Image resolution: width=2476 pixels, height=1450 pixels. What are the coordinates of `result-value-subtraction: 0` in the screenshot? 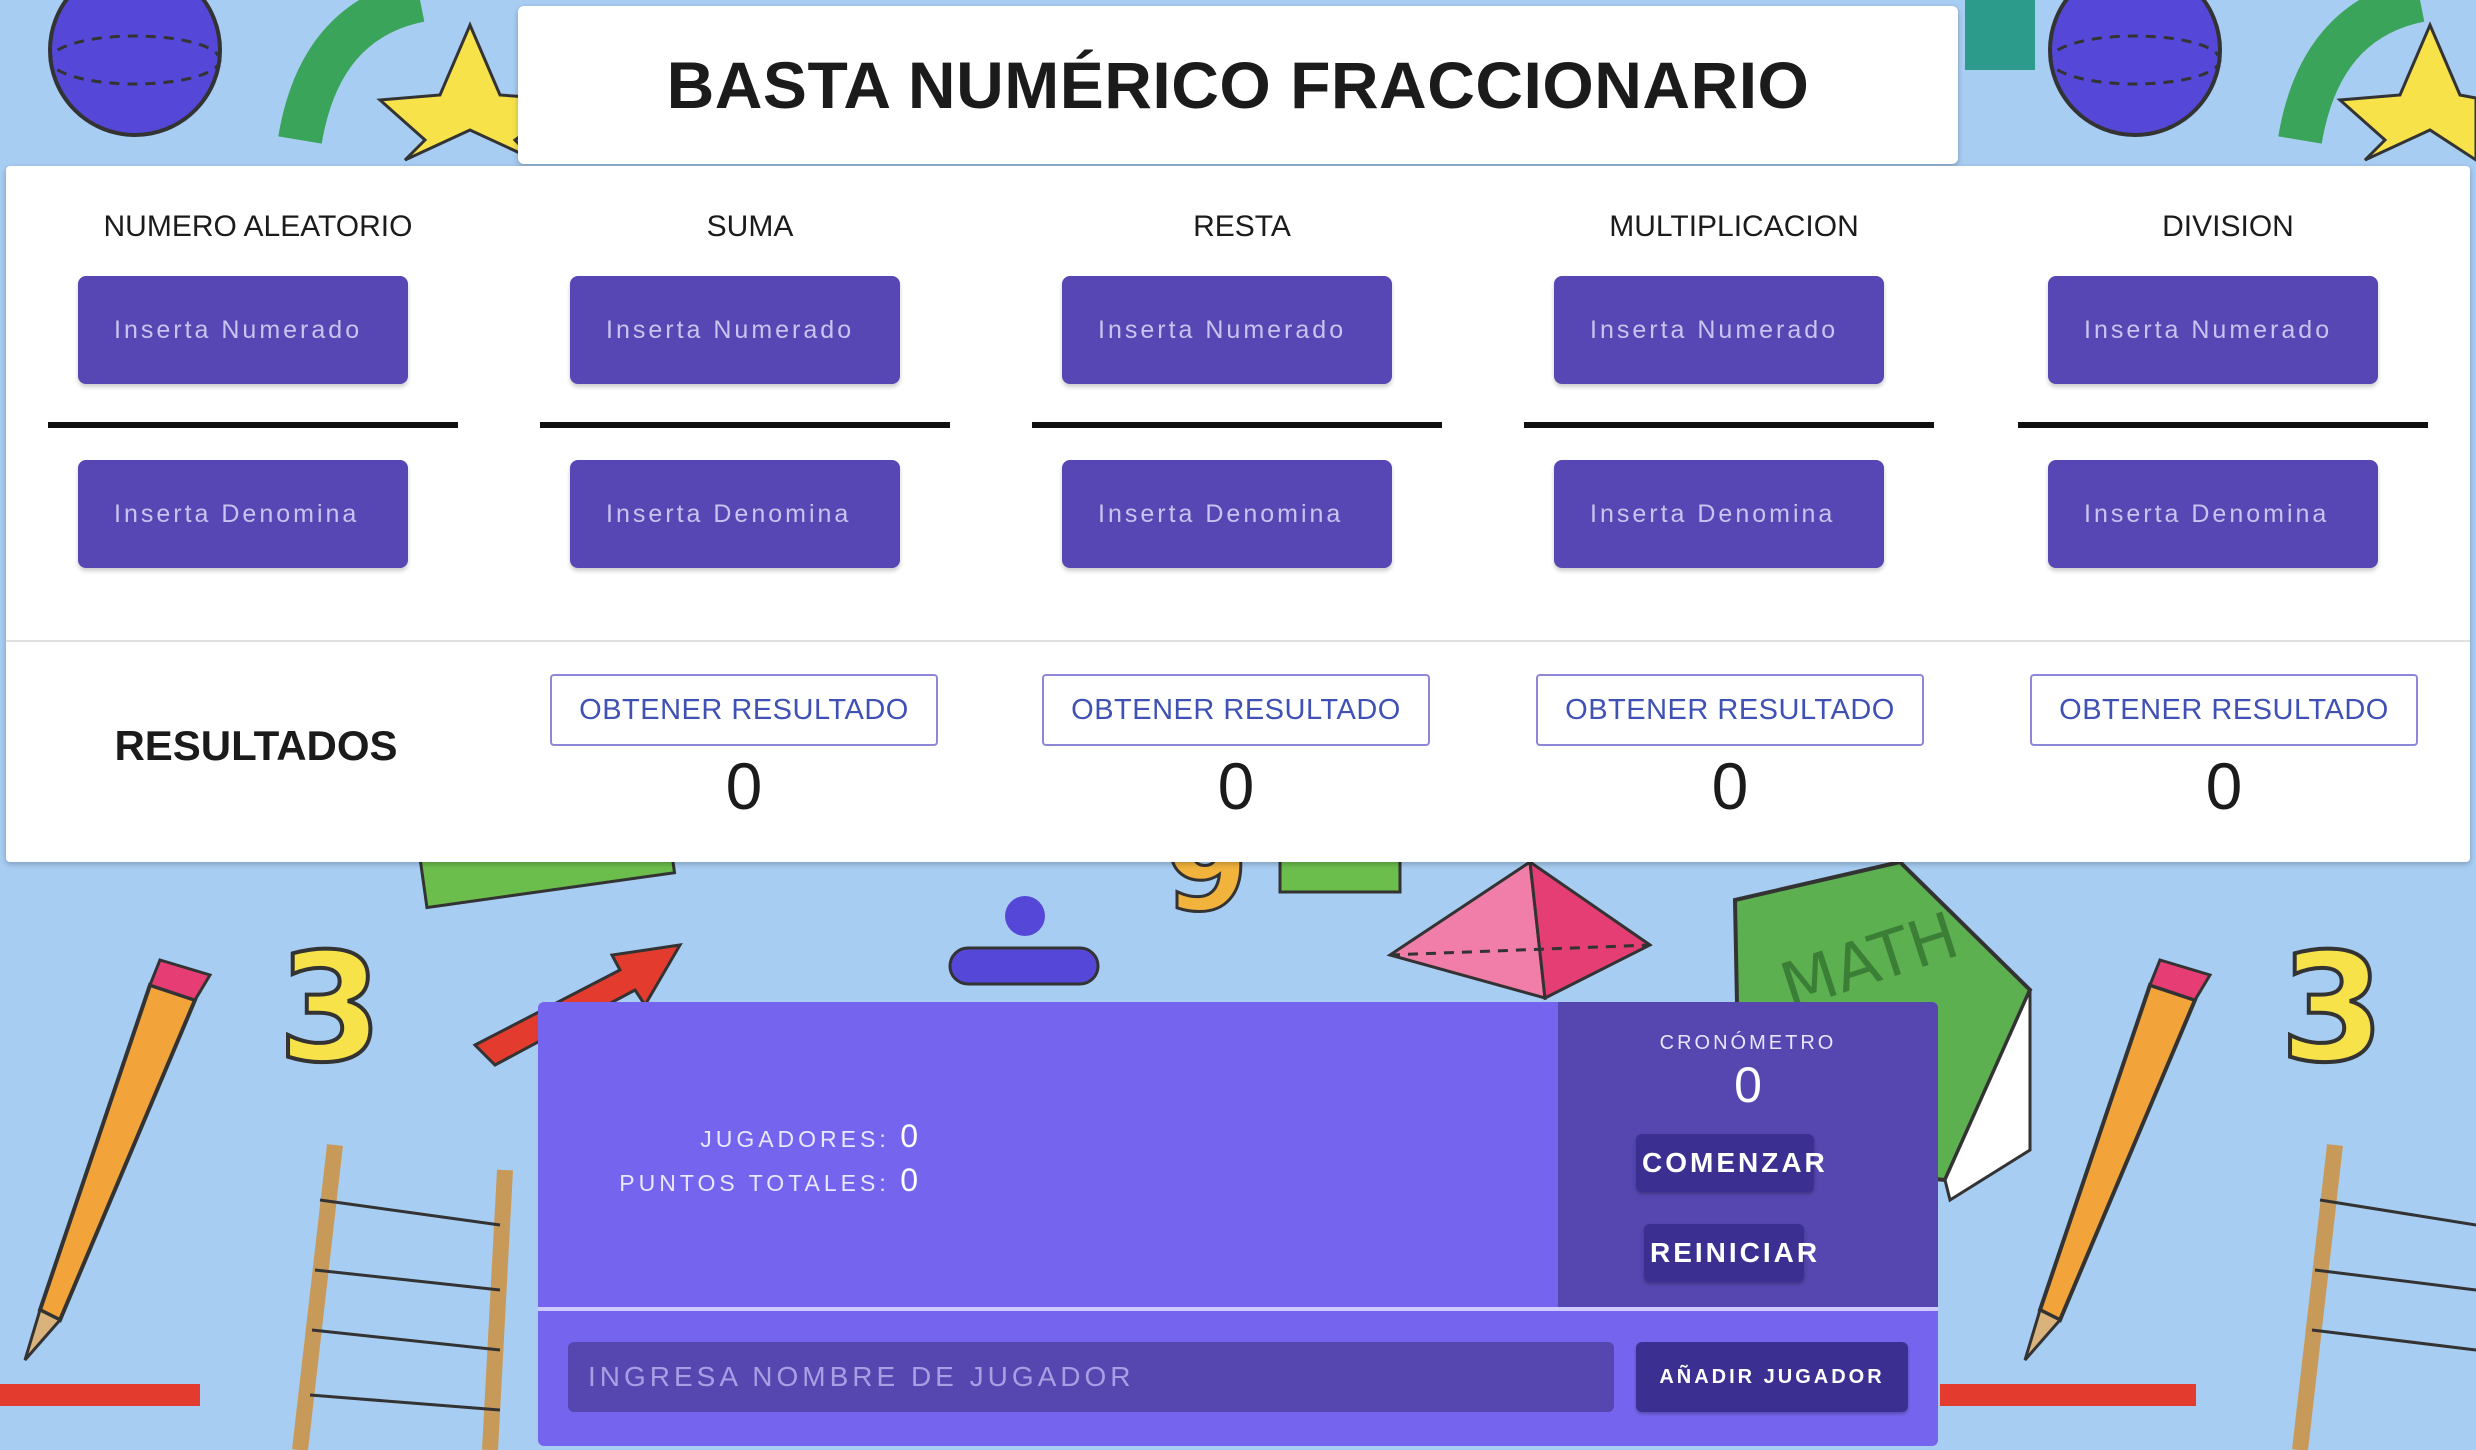 It's located at (1236, 786).